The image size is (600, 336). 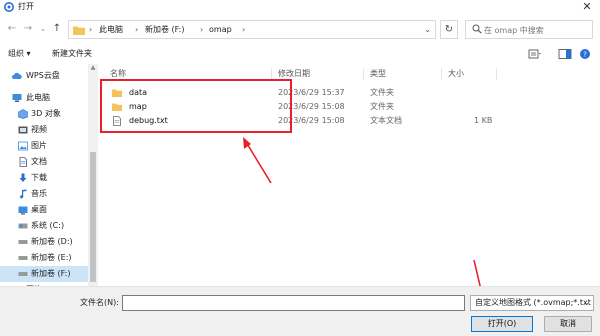 I want to click on sidebar-item-videos: 视频, so click(x=44, y=130).